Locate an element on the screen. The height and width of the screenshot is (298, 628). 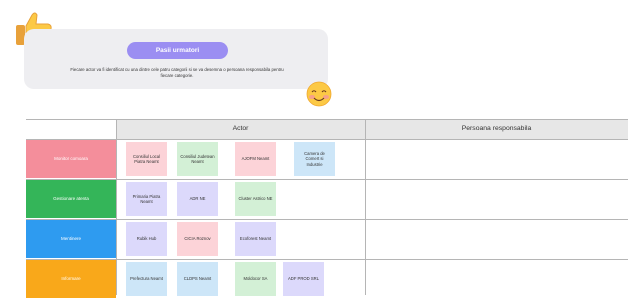
actor-note: Prefectura Neamt is located at coordinates (146, 279).